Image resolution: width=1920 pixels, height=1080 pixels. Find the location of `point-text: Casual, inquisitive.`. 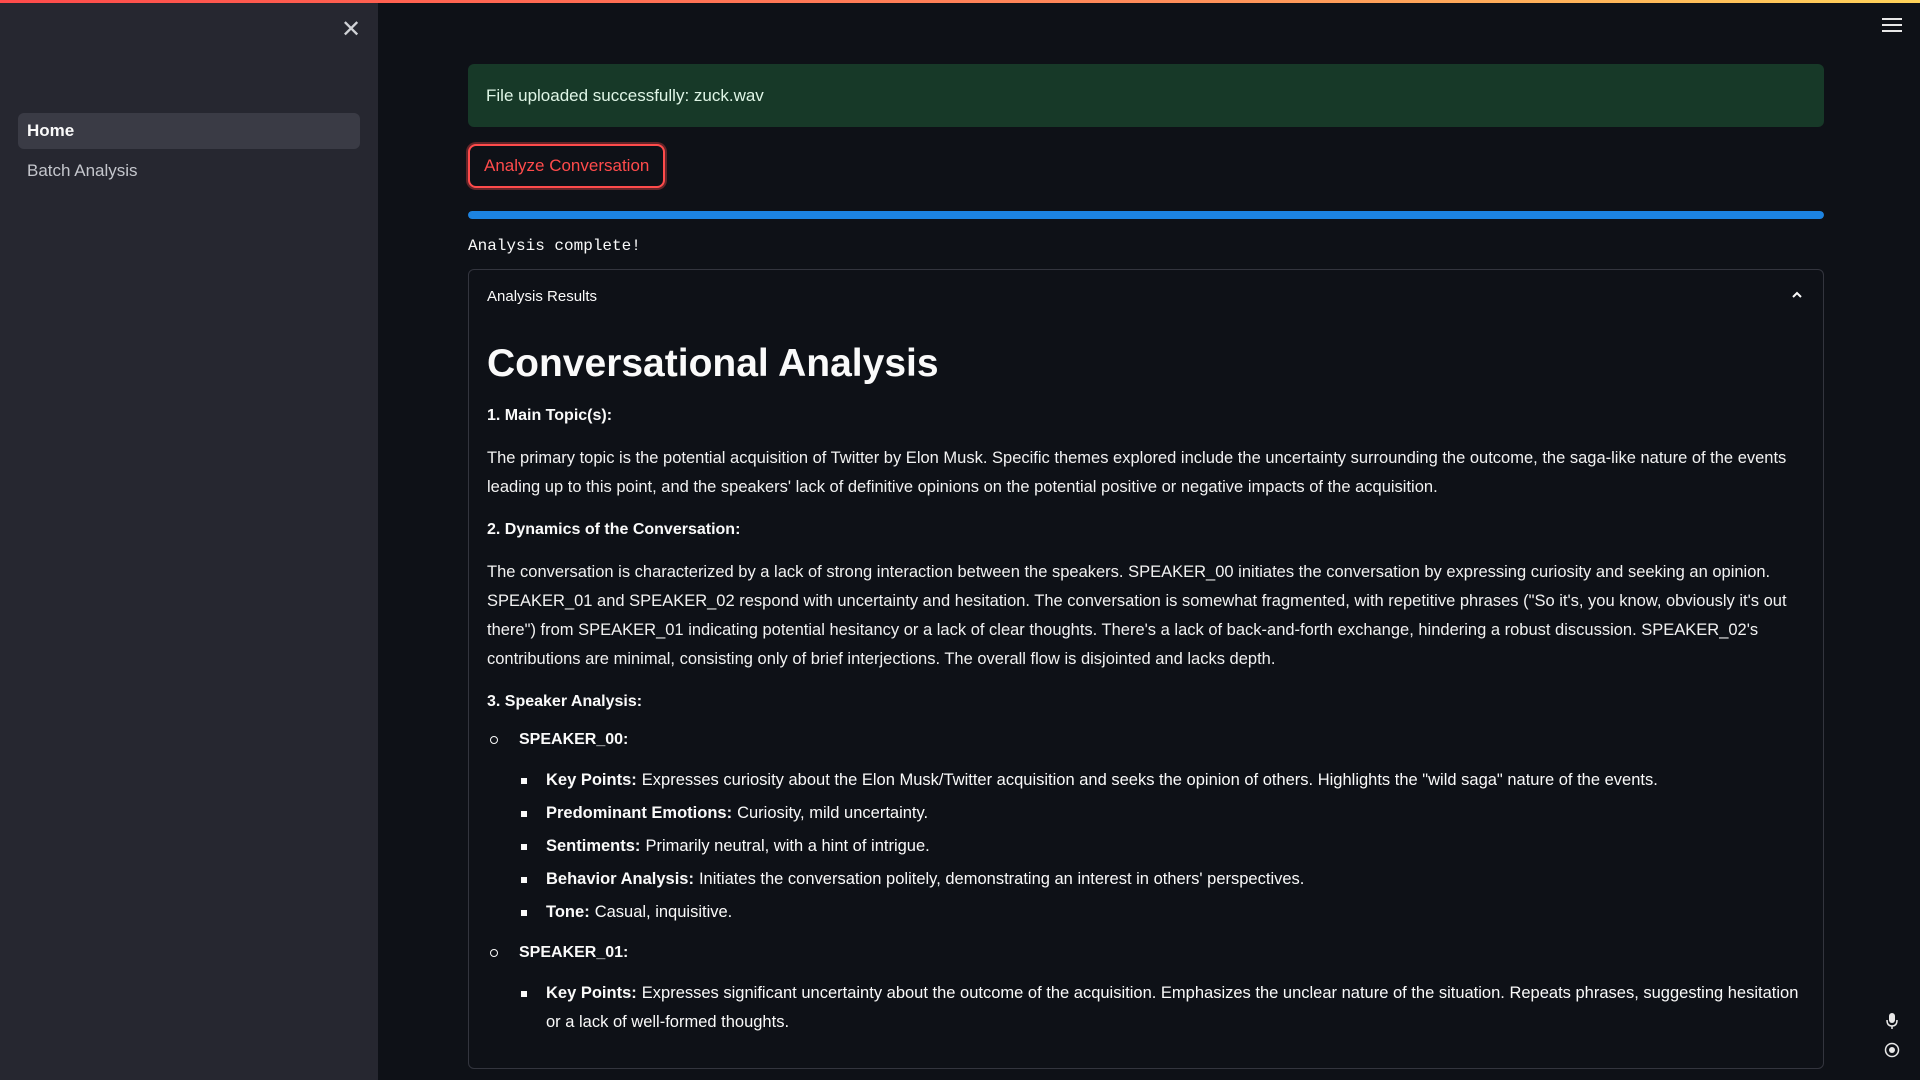

point-text: Casual, inquisitive. is located at coordinates (663, 912).